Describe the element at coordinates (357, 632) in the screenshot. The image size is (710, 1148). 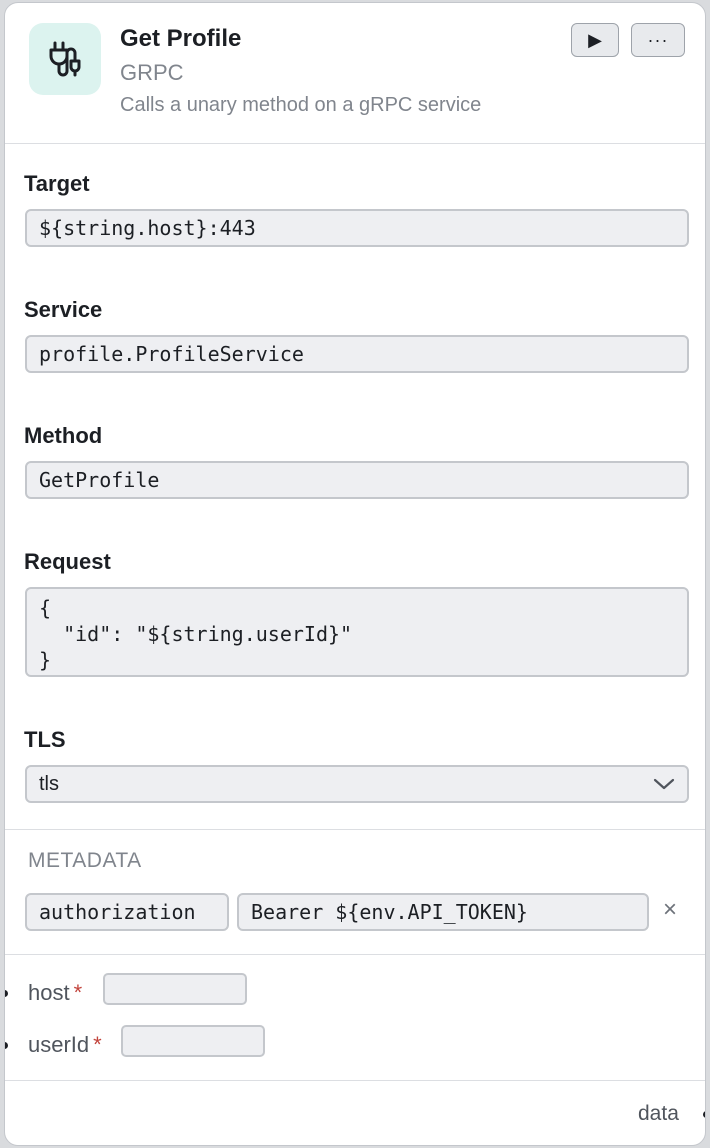
I see `request-textarea: { "id": "${string.userId}" }` at that location.